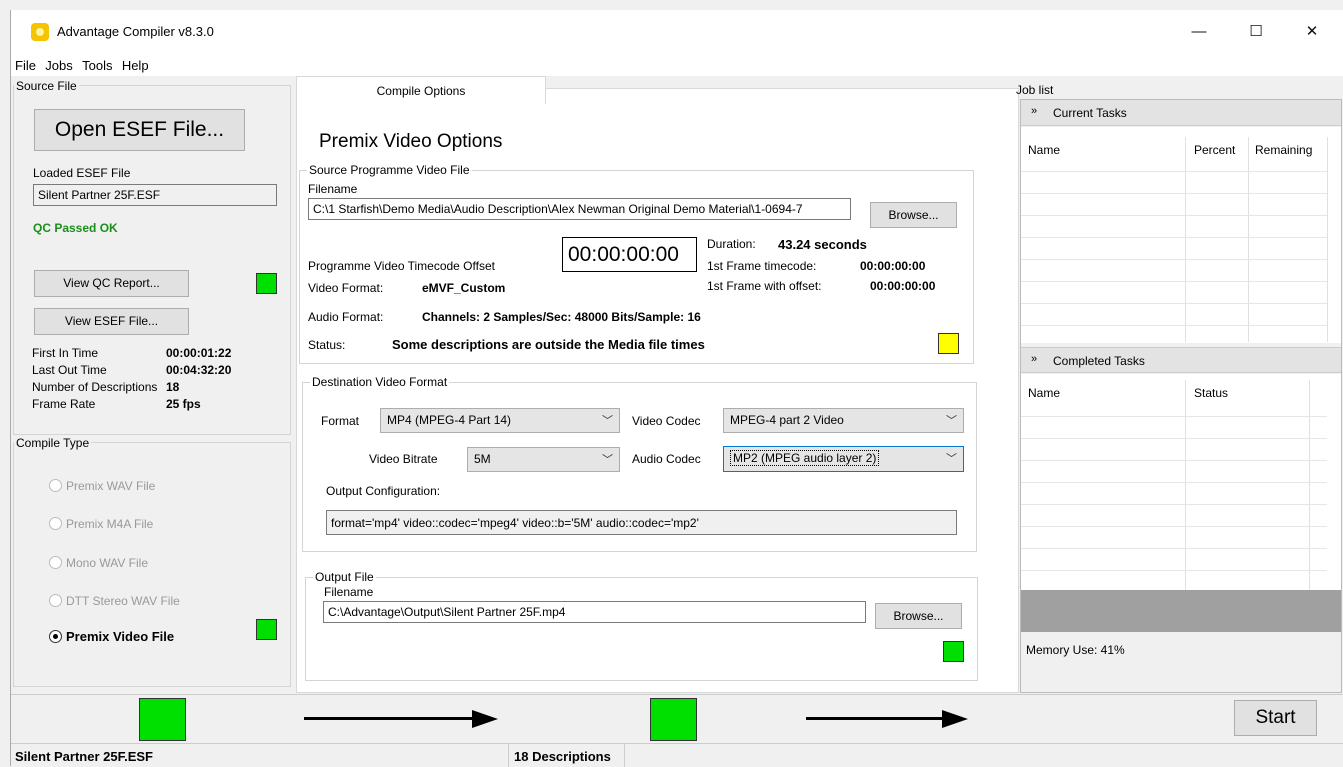 This screenshot has width=1343, height=767. Describe the element at coordinates (25, 63) in the screenshot. I see `menu-file: File` at that location.